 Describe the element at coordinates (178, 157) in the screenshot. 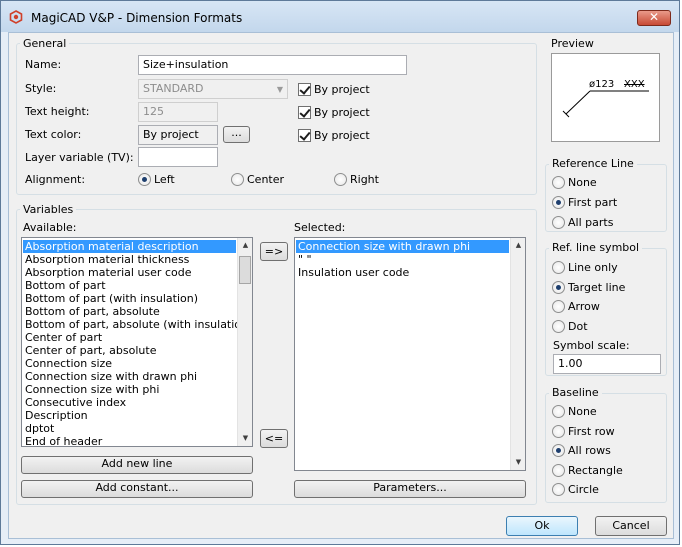

I see `layer-variable-input` at that location.